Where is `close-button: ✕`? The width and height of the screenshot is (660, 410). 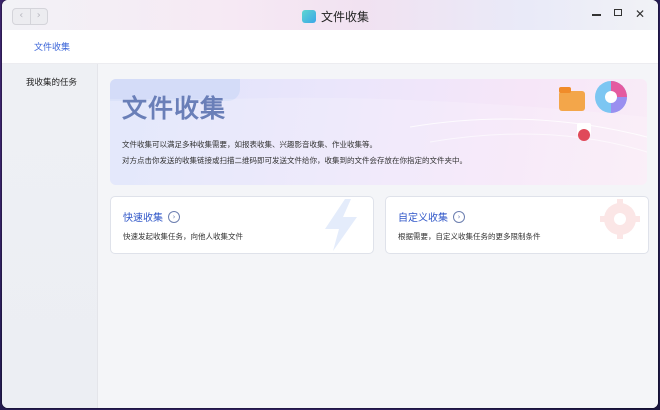
close-button: ✕ is located at coordinates (640, 14).